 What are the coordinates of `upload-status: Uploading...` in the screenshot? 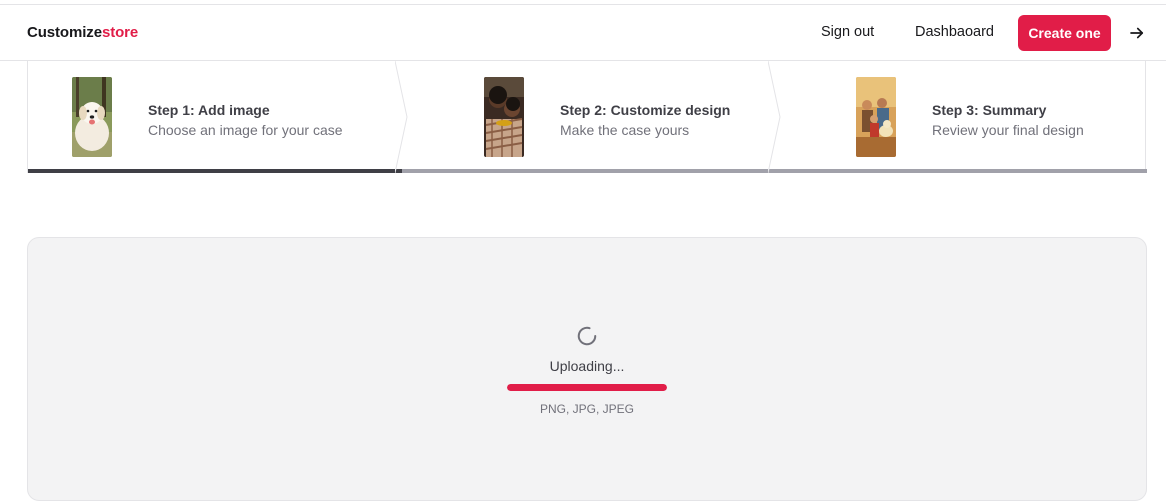 It's located at (587, 366).